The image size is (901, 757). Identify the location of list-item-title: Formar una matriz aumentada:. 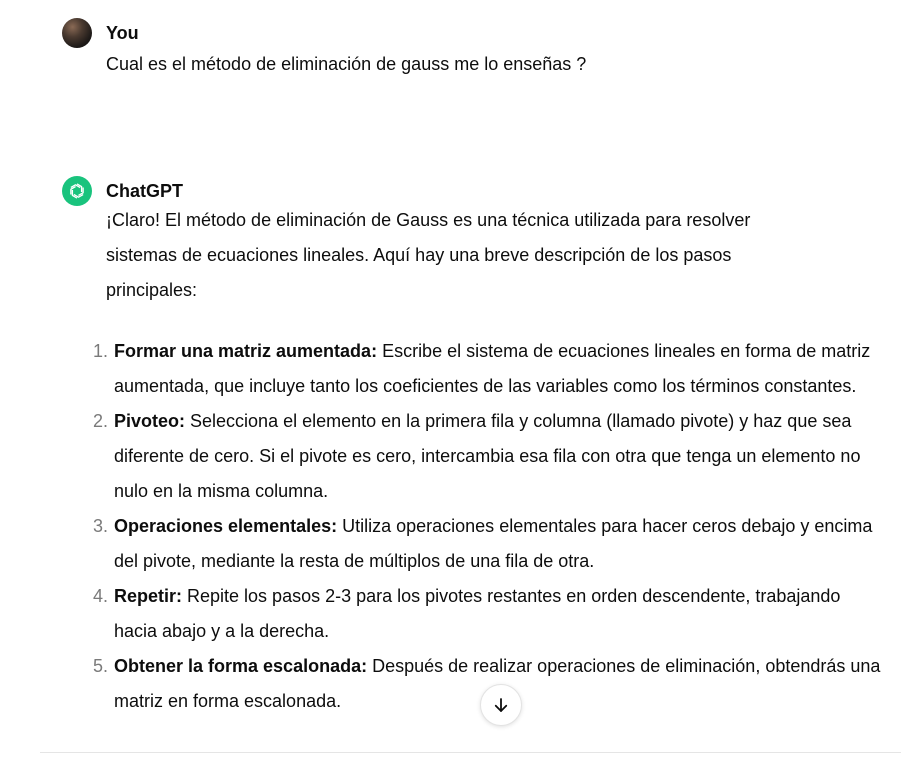
(248, 351).